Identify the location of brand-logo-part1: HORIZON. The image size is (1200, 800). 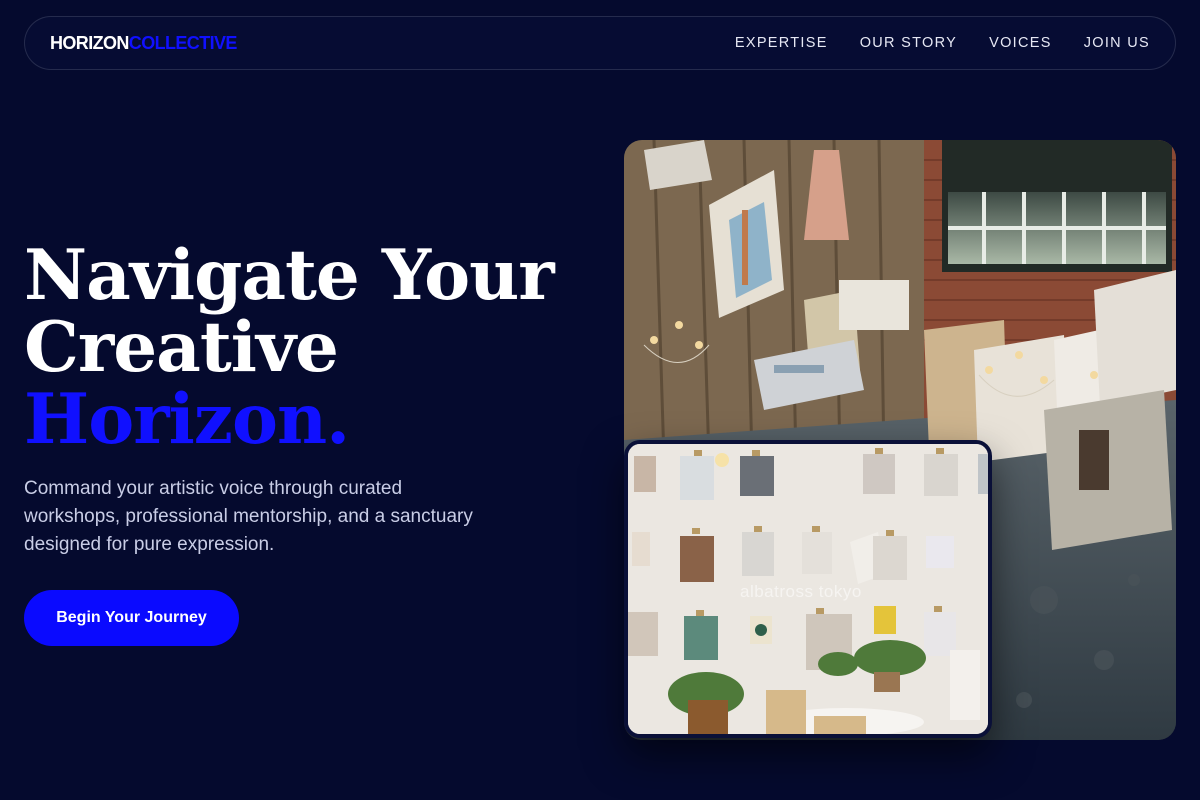
(89, 42).